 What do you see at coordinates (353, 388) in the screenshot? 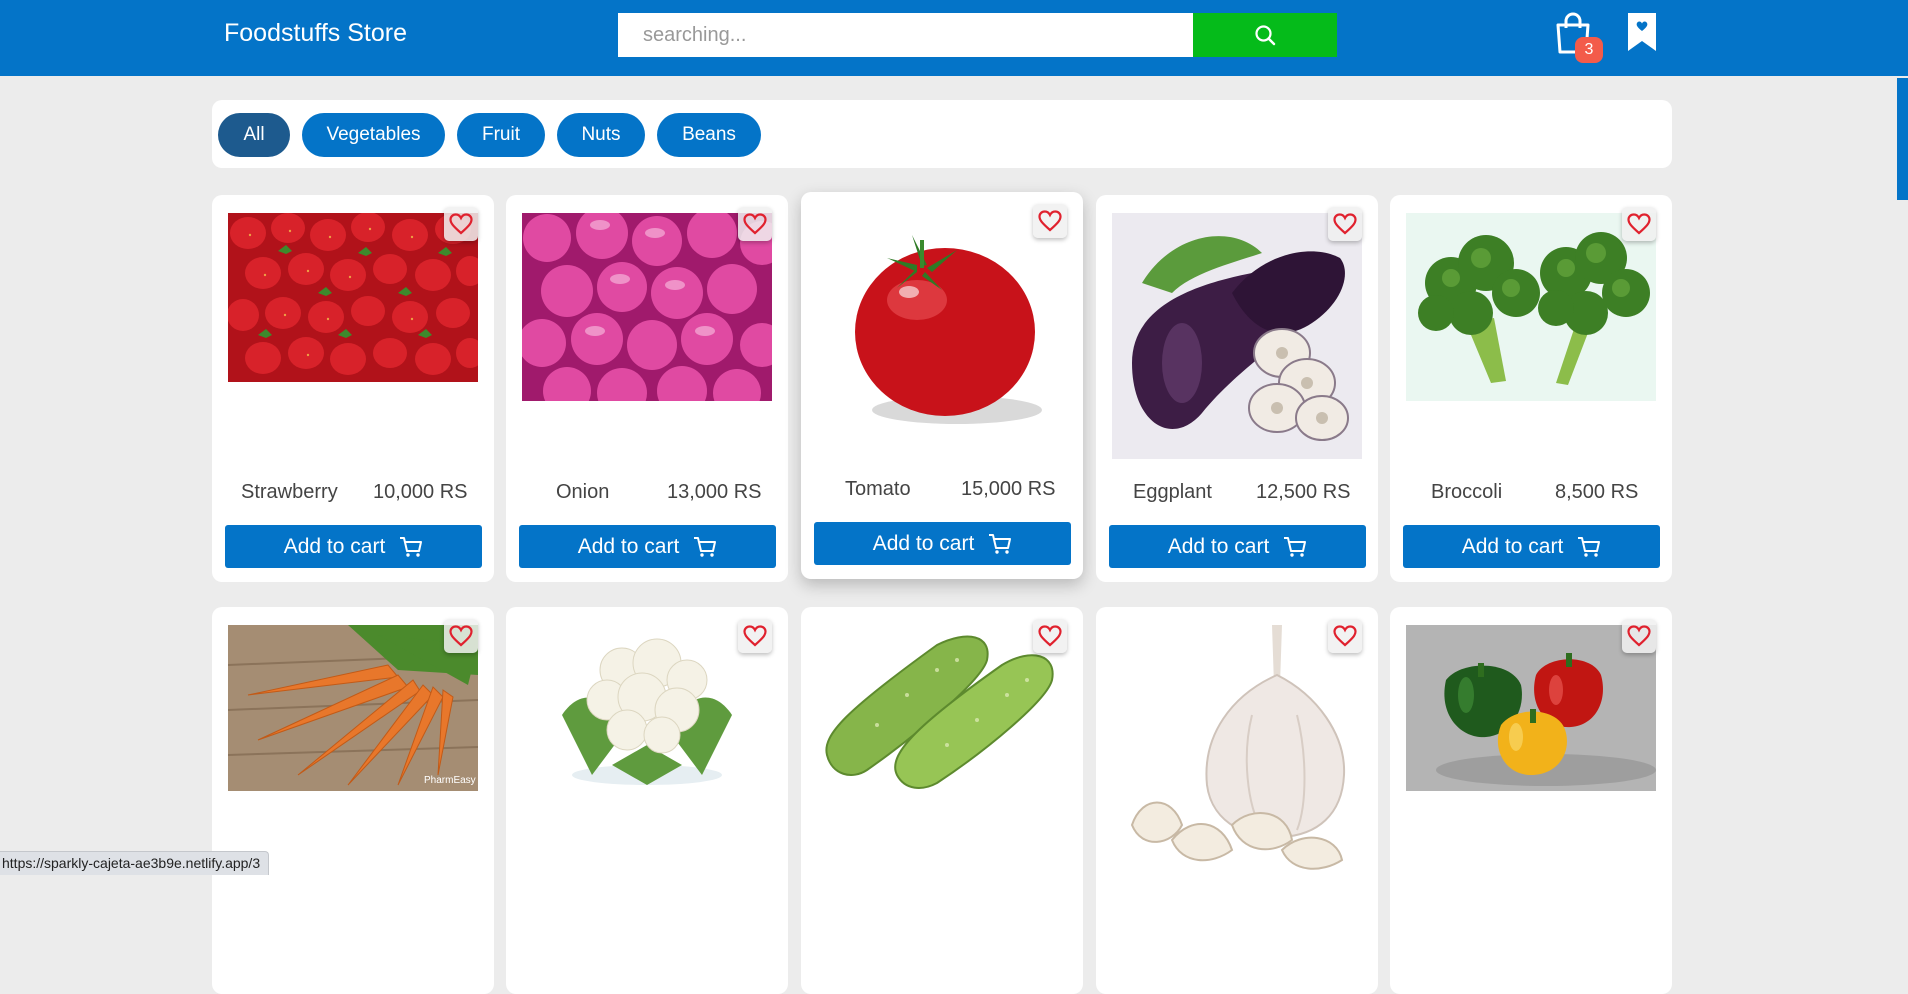
I see `product-card: Strawberry 10,000 RS Add to cart` at bounding box center [353, 388].